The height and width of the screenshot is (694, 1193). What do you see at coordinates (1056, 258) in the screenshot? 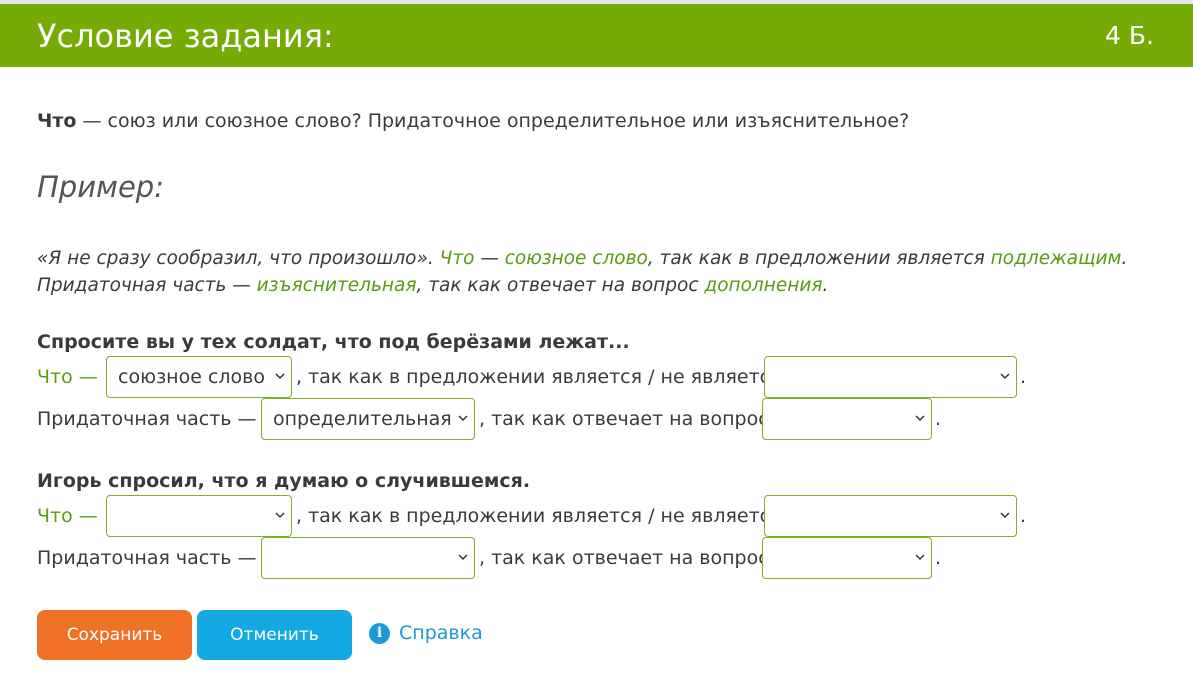
I see `example-fragment-highlight: подлежащим` at bounding box center [1056, 258].